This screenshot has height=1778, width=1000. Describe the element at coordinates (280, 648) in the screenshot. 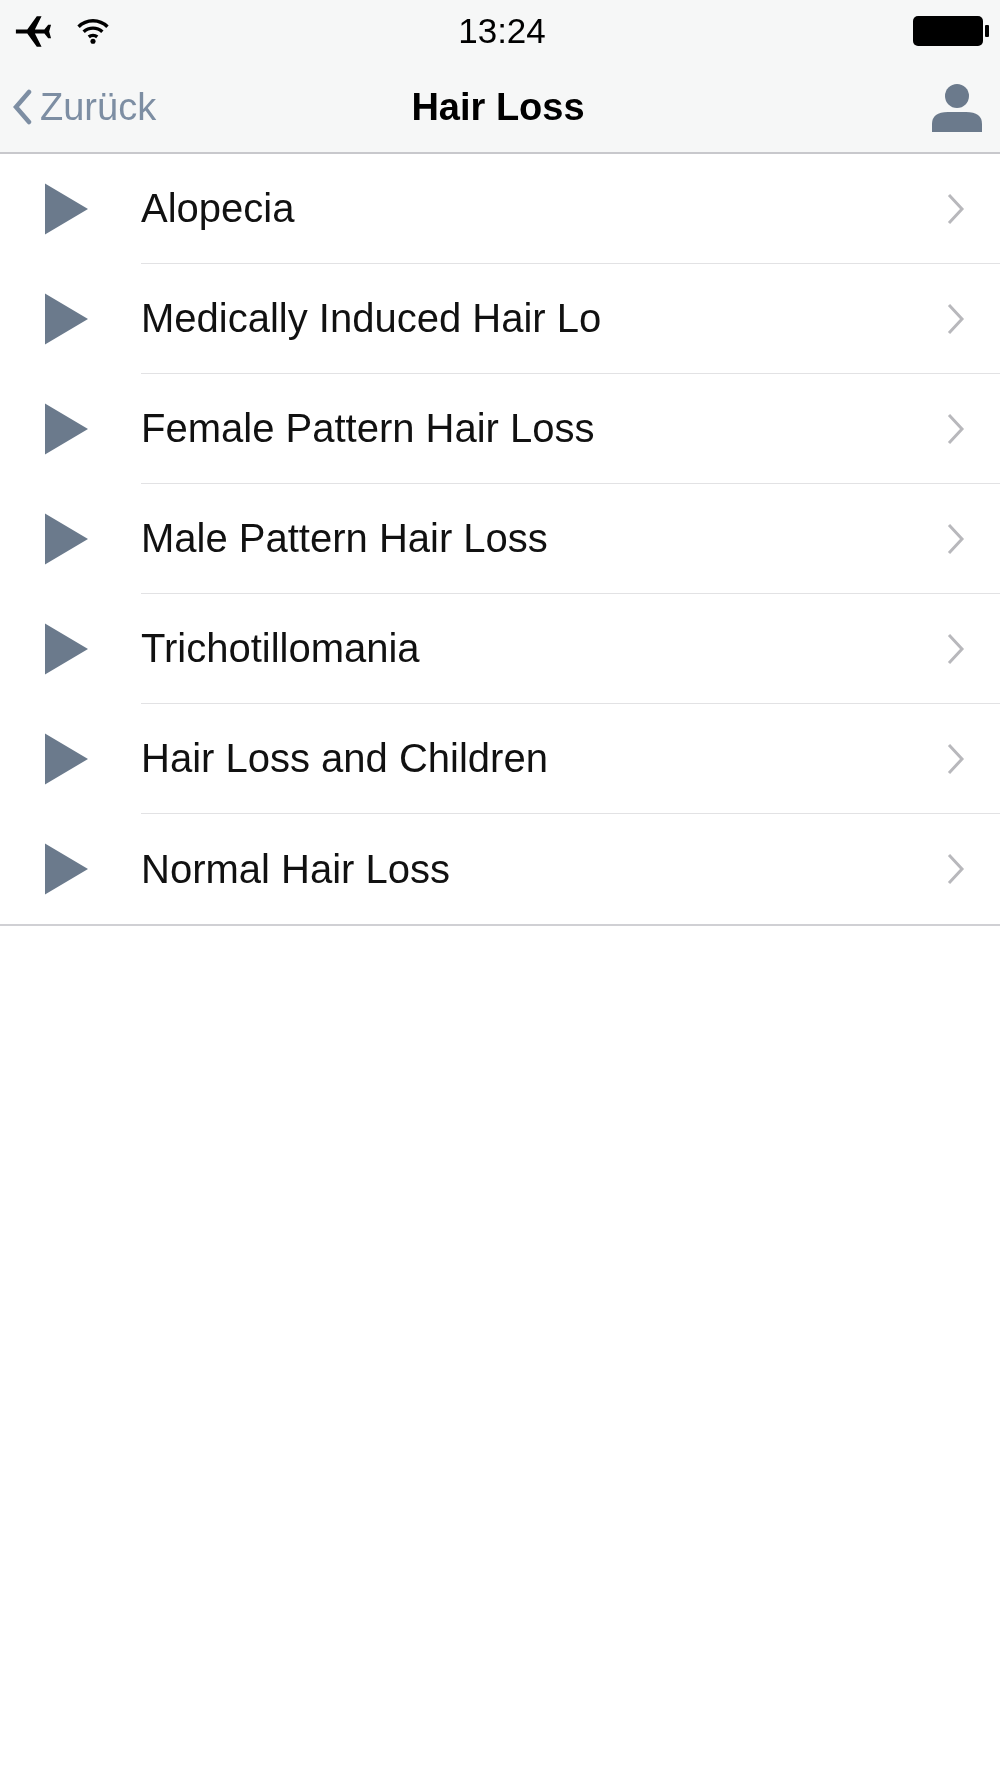

I see `row-label: Trichotillomania` at that location.